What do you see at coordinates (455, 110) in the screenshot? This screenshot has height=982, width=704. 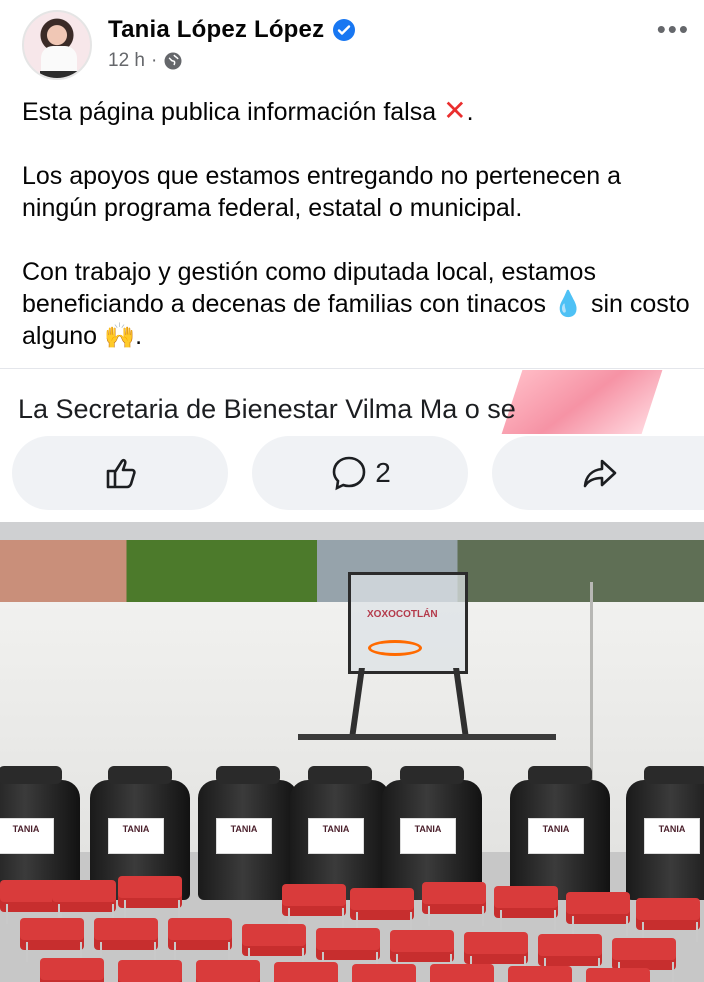 I see `red-x-icon: ✕` at bounding box center [455, 110].